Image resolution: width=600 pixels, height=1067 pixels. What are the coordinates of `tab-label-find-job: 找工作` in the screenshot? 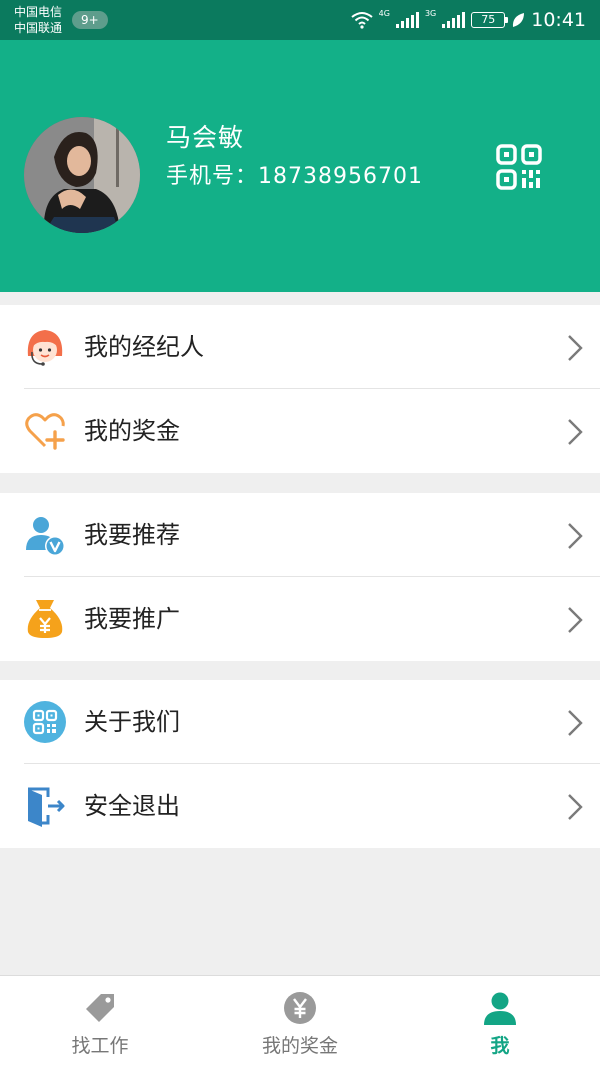 It's located at (100, 1046).